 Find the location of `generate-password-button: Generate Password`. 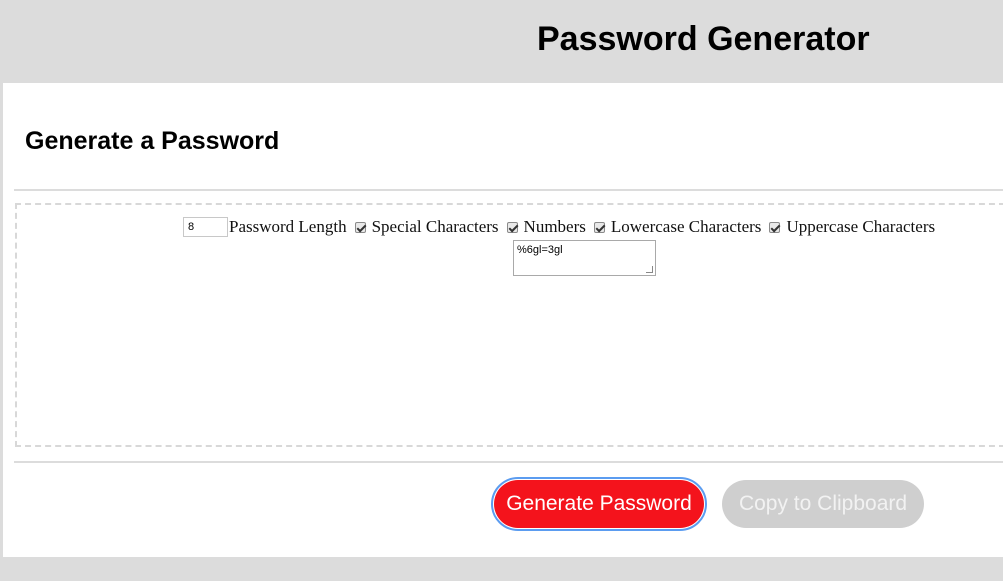

generate-password-button: Generate Password is located at coordinates (599, 504).